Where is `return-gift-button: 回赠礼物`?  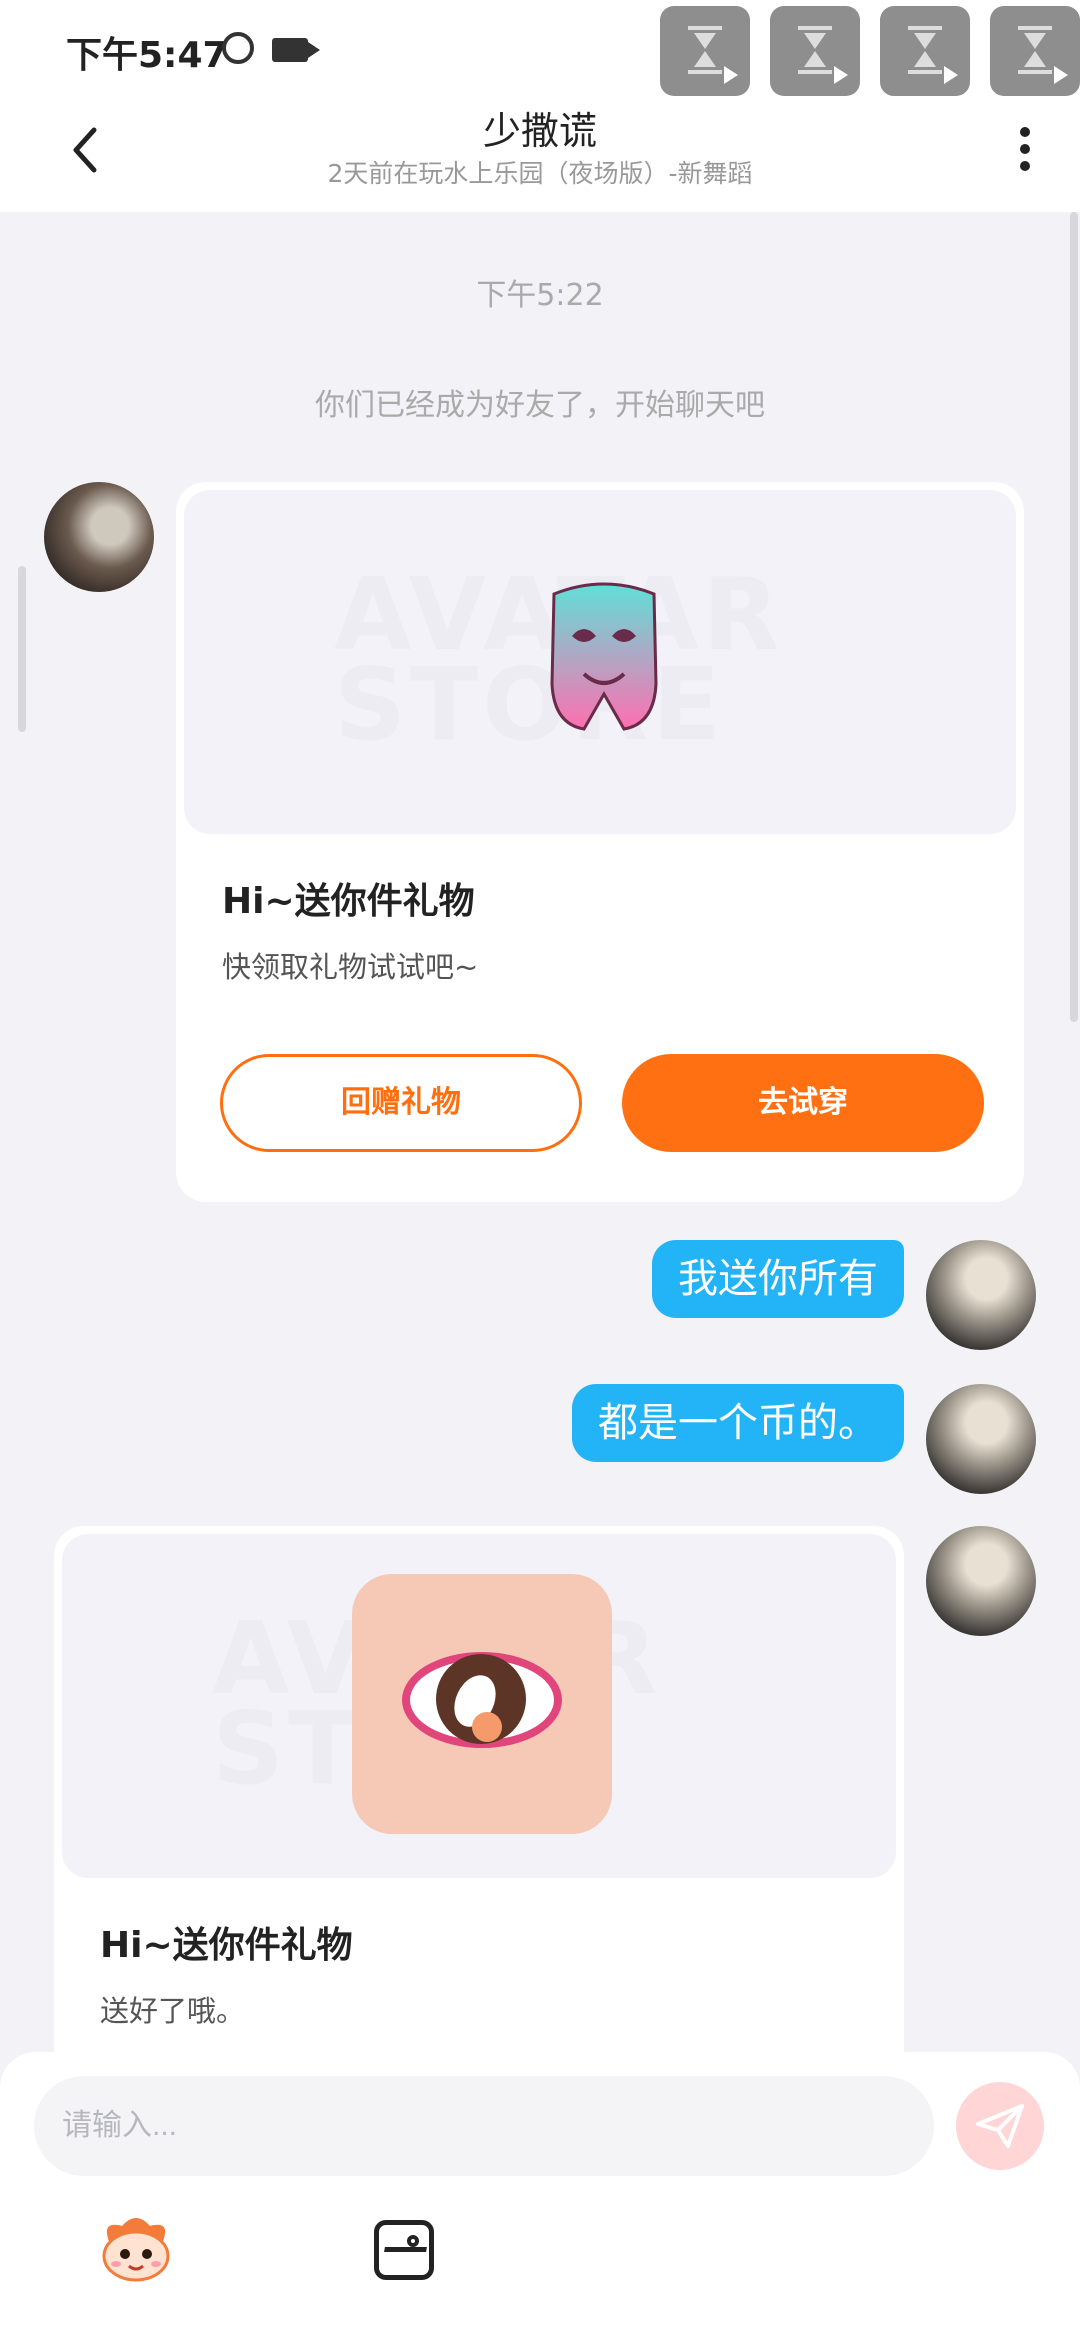
return-gift-button: 回赠礼物 is located at coordinates (401, 1103).